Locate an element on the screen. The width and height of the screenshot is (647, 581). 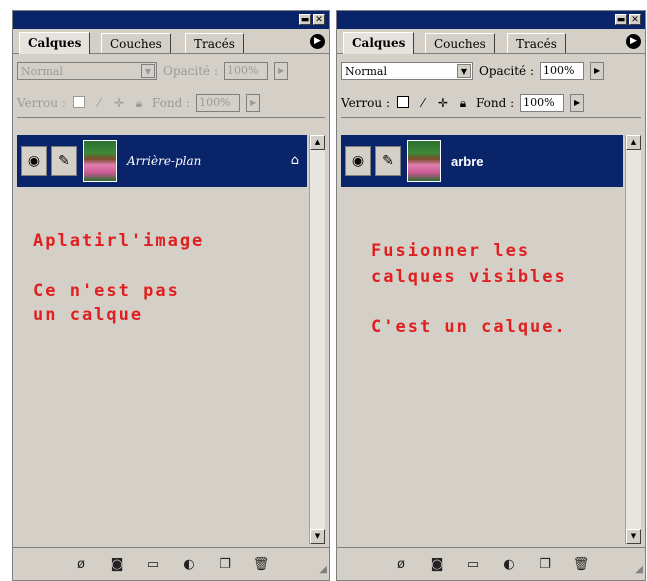
annotation-line-3: un calque is located at coordinates (88, 315).